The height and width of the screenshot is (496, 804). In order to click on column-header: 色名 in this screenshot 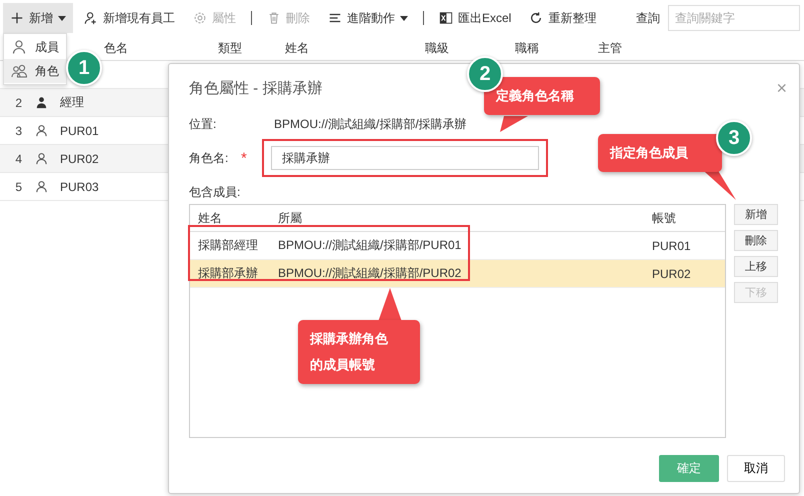, I will do `click(116, 48)`.